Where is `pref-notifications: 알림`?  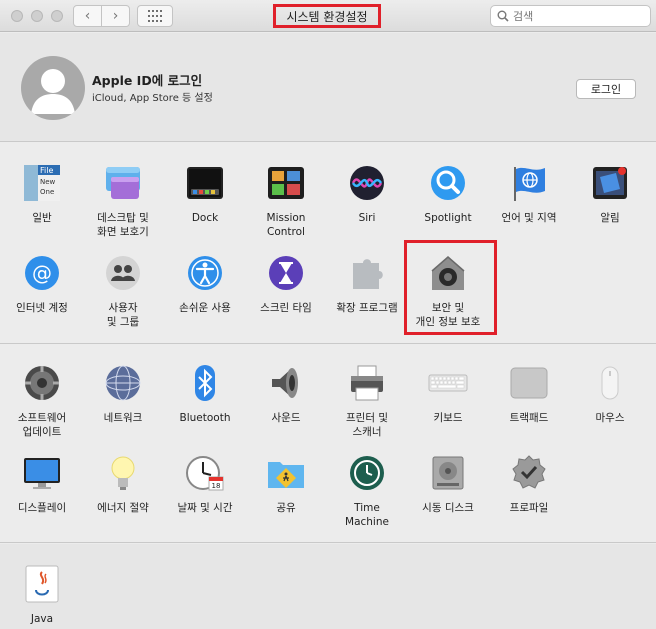
pref-notifications: 알림 is located at coordinates (610, 194).